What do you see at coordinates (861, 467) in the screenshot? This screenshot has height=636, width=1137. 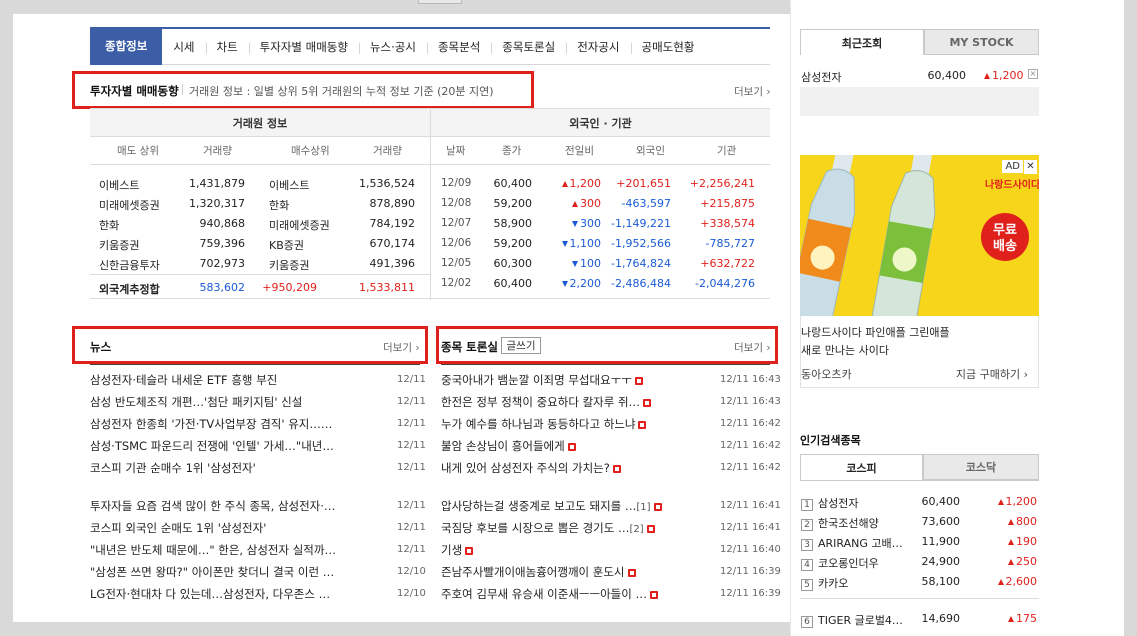 I see `tab-kospi: 코스피` at bounding box center [861, 467].